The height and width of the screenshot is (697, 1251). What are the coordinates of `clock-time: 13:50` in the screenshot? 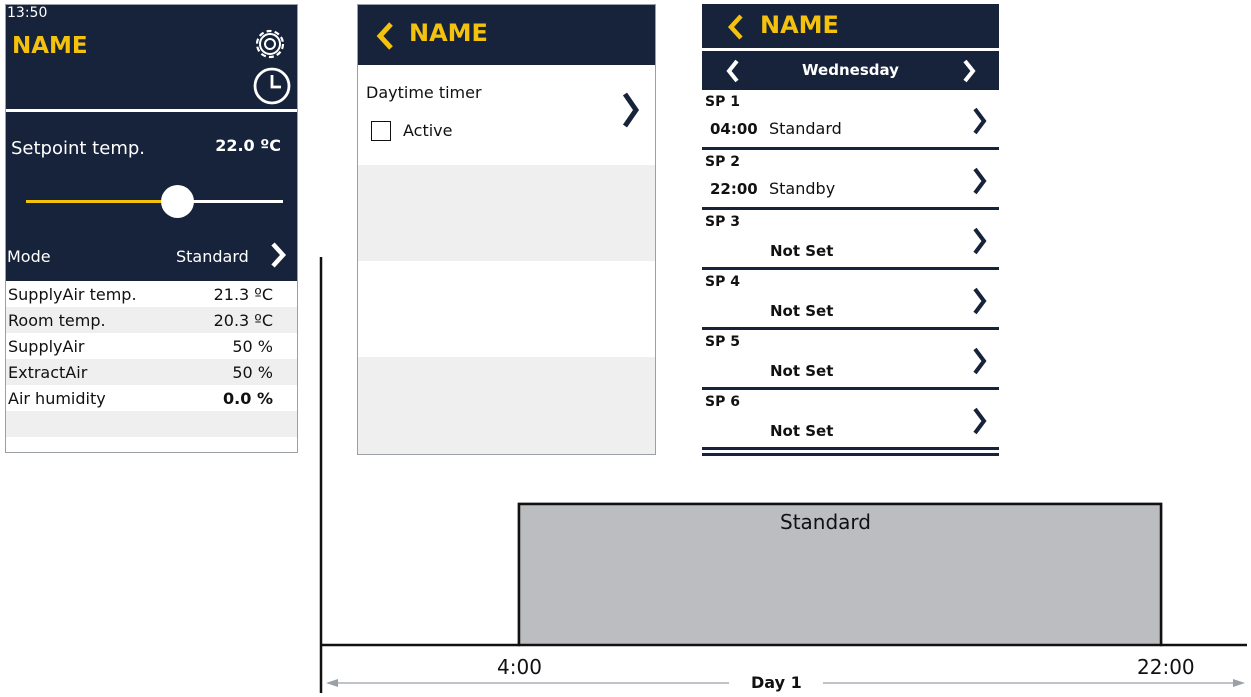 It's located at (27, 13).